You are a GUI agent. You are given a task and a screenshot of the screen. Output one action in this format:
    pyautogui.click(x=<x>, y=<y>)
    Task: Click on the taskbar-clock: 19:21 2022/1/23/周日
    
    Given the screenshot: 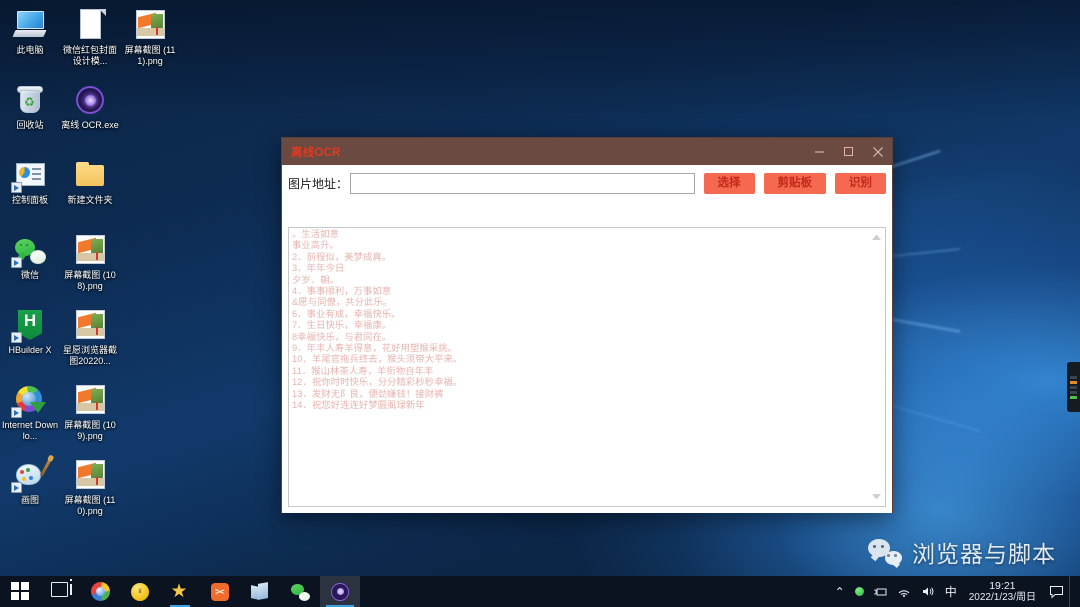 What is the action you would take?
    pyautogui.click(x=1002, y=591)
    